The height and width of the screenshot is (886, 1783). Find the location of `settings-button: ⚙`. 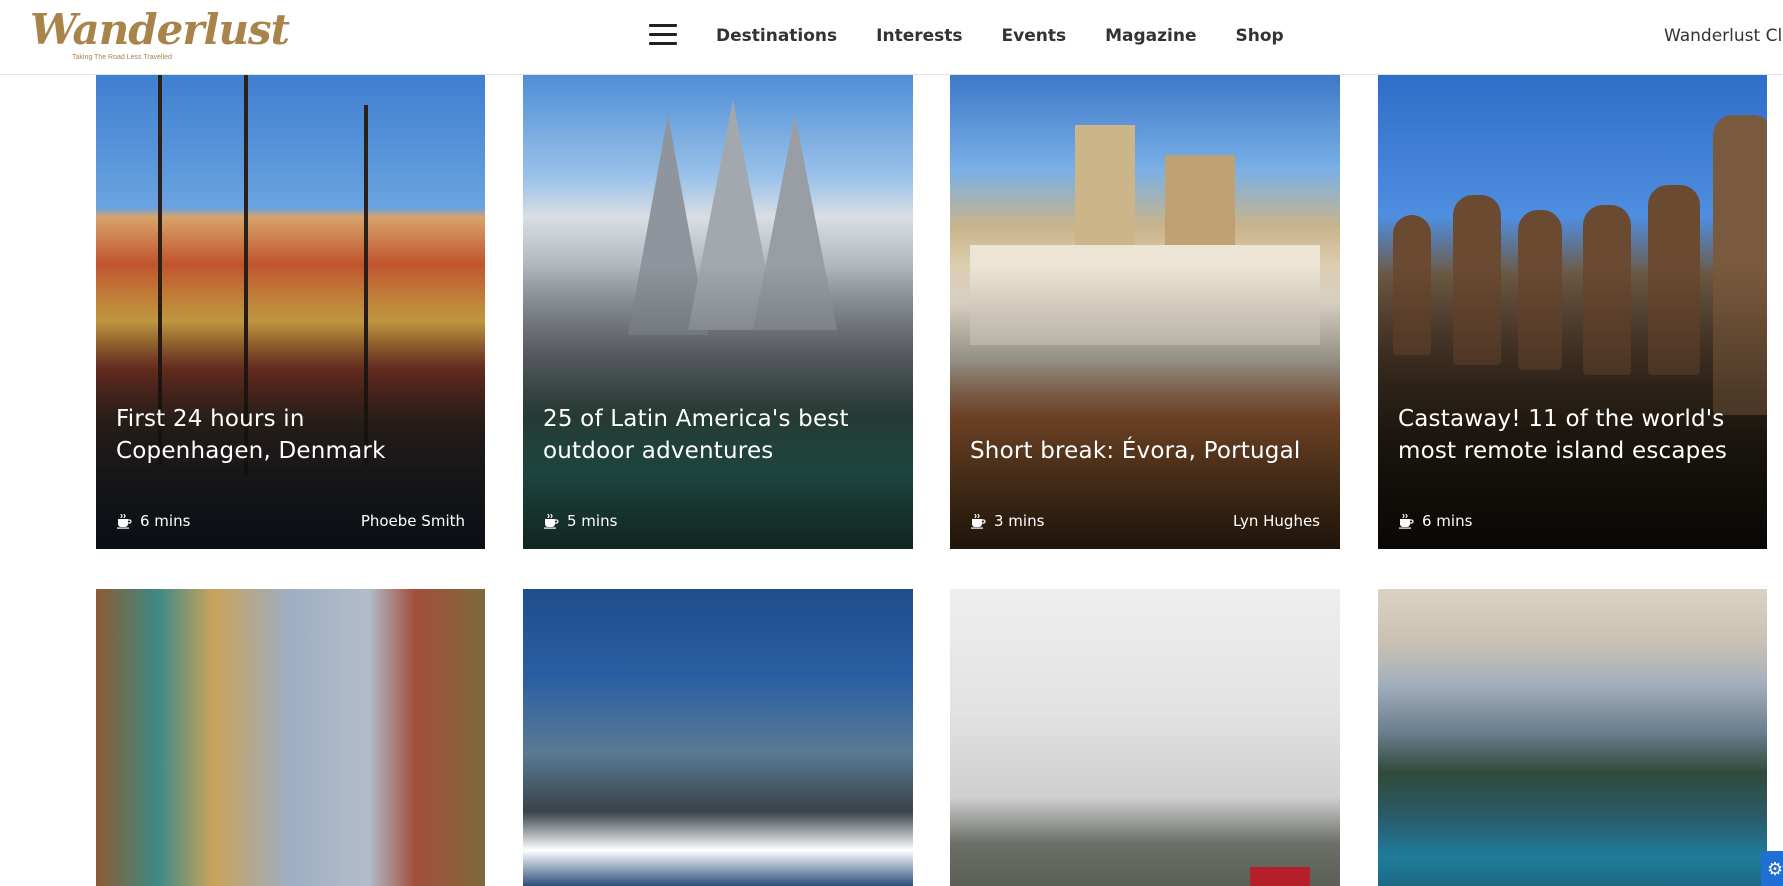

settings-button: ⚙ is located at coordinates (1772, 868).